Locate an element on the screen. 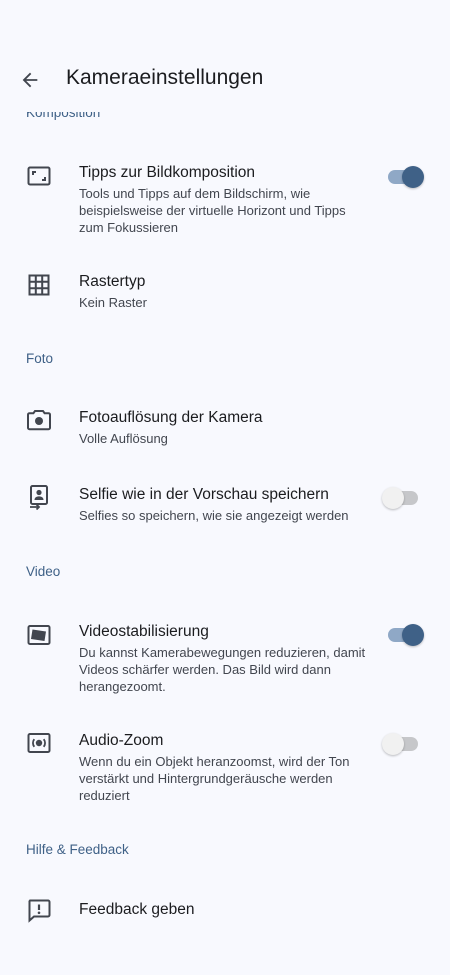 Image resolution: width=450 pixels, height=975 pixels. frame-corners-icon is located at coordinates (39, 176).